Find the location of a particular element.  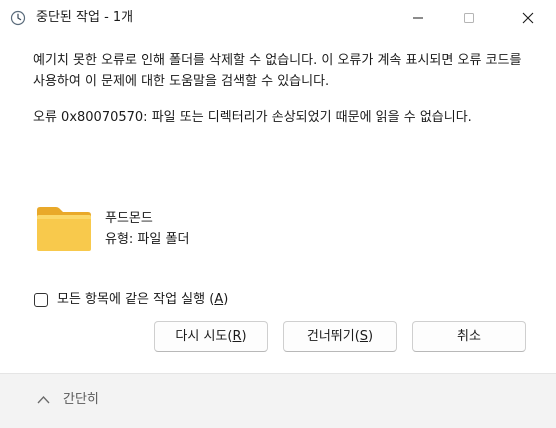

affected-item: 푸드몬드 유형: 파일 폴더 is located at coordinates (186, 230).